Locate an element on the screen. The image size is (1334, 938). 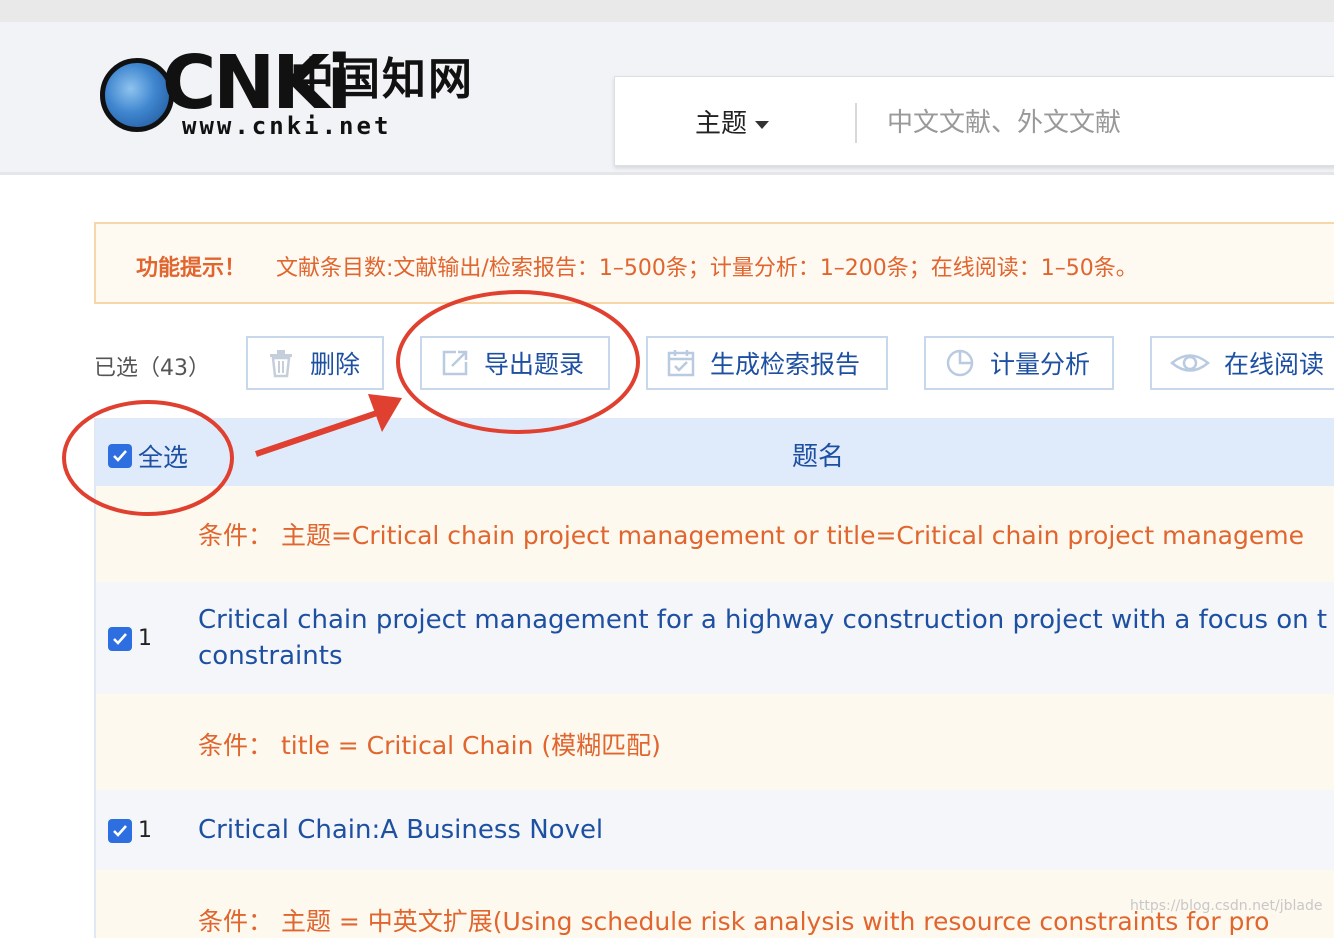
caret-down-icon is located at coordinates (762, 124).